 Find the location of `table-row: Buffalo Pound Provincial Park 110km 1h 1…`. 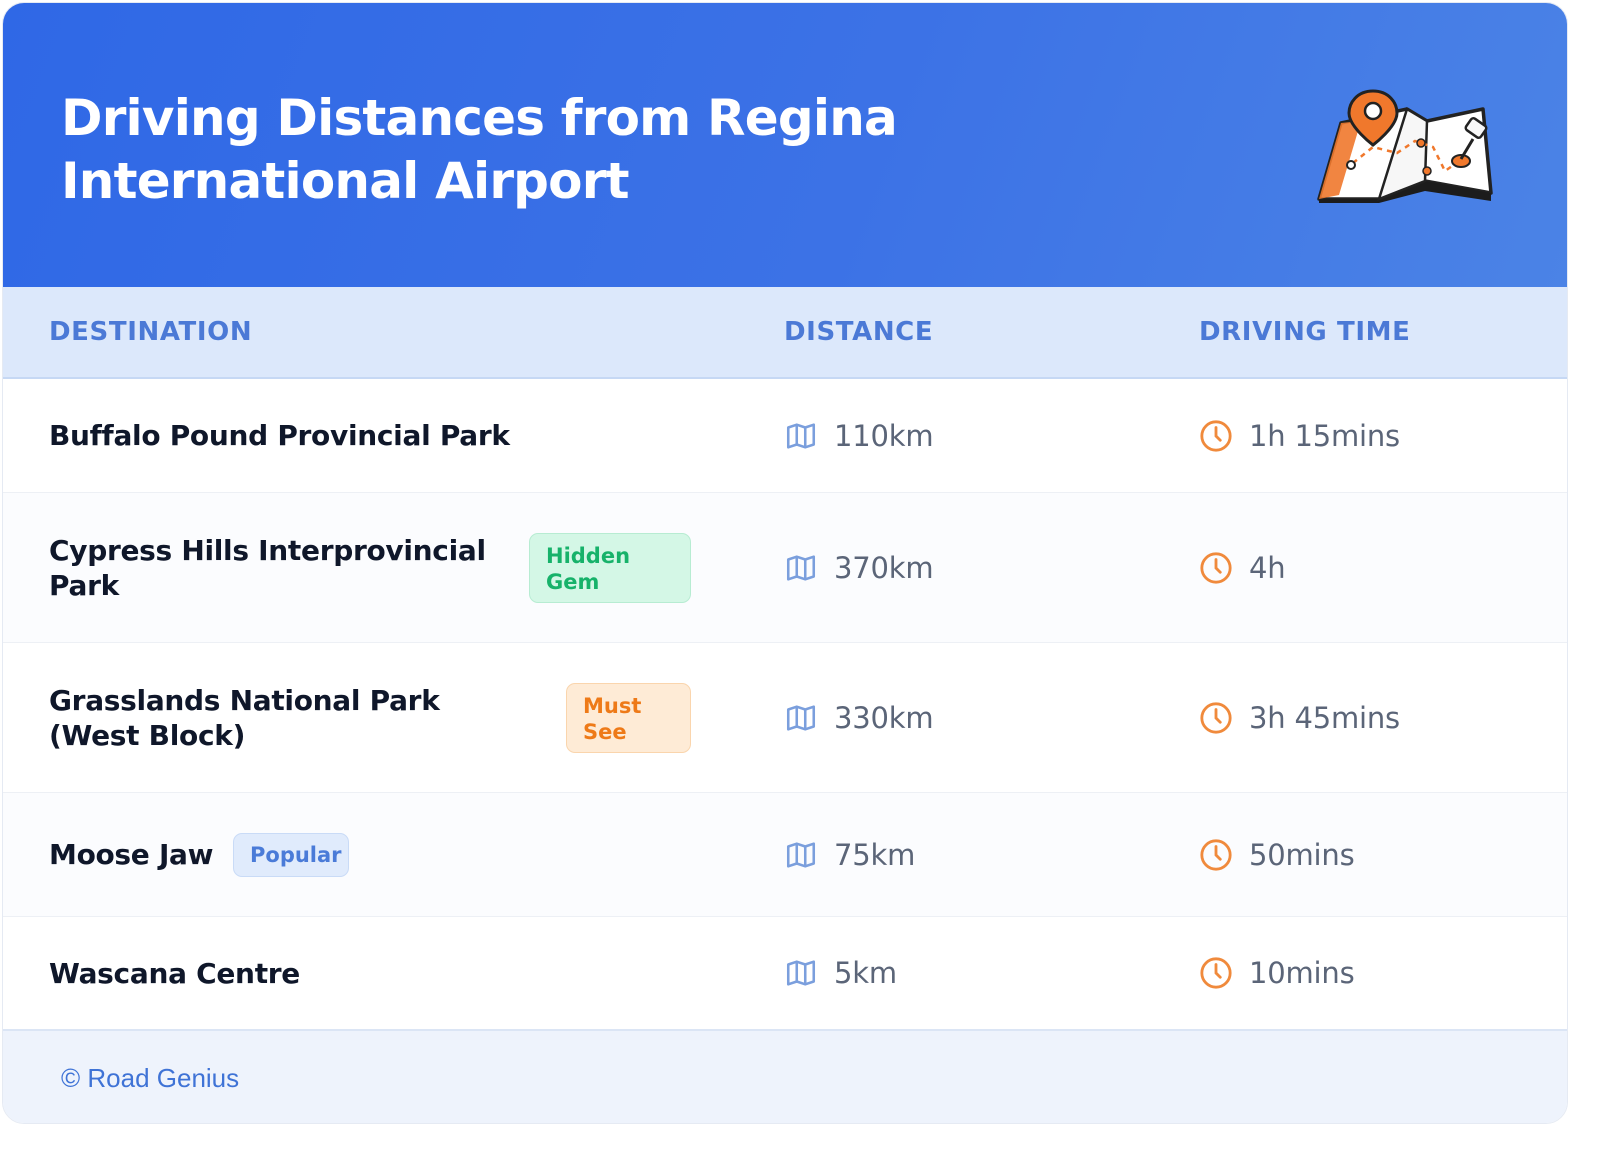

table-row: Buffalo Pound Provincial Park 110km 1h 1… is located at coordinates (785, 436).